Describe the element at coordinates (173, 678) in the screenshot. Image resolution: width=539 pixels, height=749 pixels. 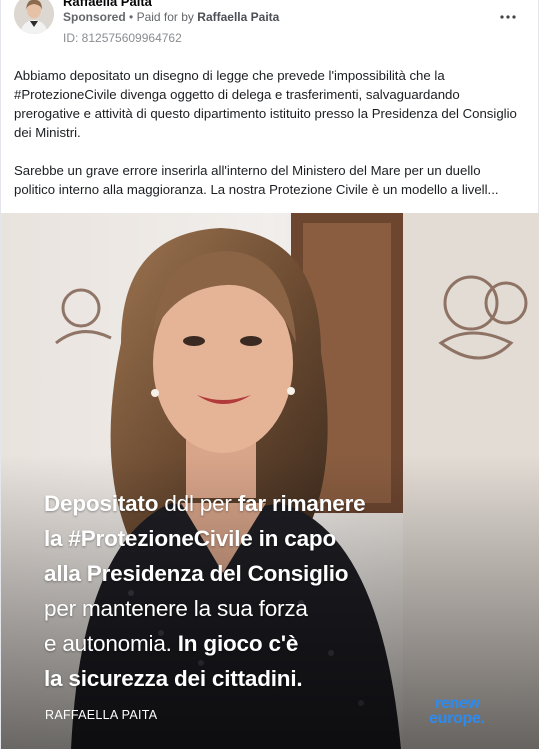
I see `headline-bold: la sicurezza dei cittadini.` at that location.